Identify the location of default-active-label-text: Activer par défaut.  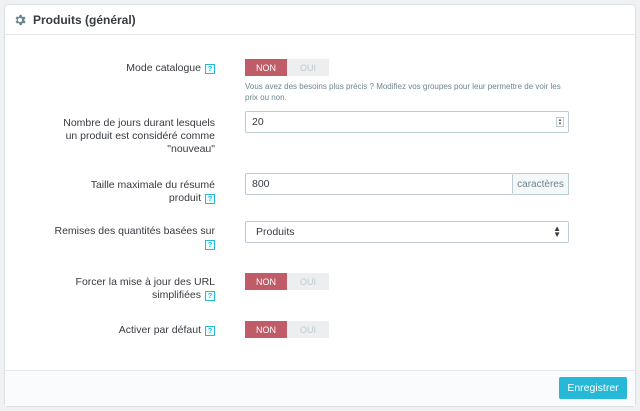
(159, 330).